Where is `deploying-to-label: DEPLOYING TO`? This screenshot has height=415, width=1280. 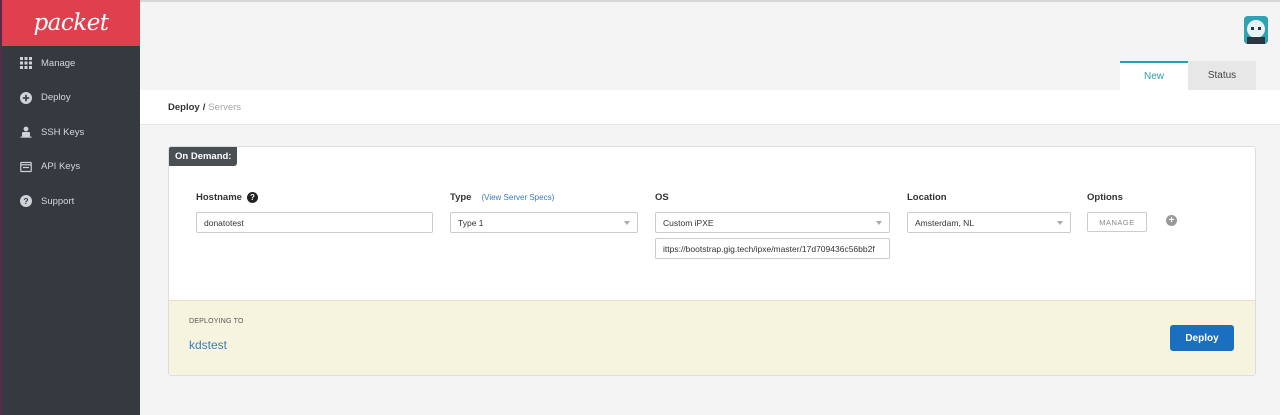 deploying-to-label: DEPLOYING TO is located at coordinates (216, 321).